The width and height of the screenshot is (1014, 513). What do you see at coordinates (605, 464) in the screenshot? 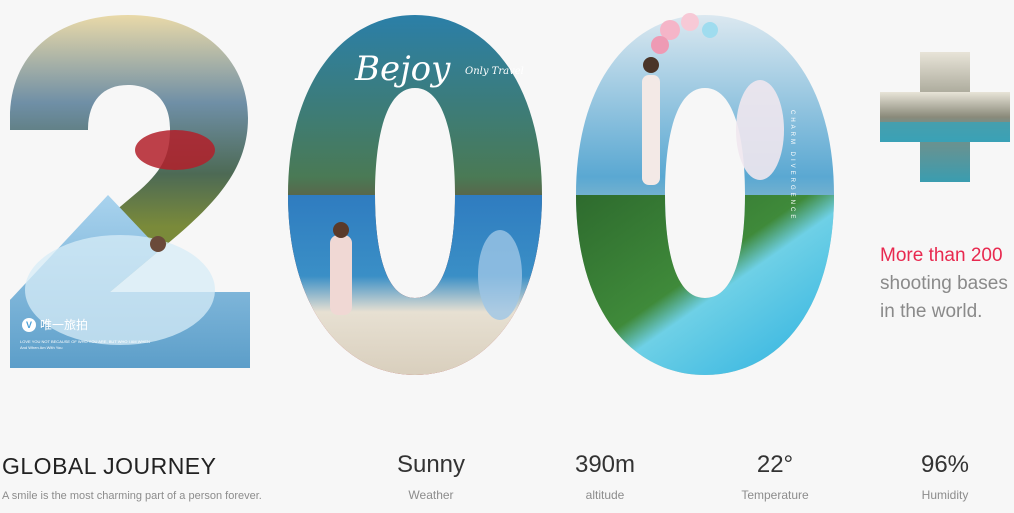
I see `stat-value: 390m` at bounding box center [605, 464].